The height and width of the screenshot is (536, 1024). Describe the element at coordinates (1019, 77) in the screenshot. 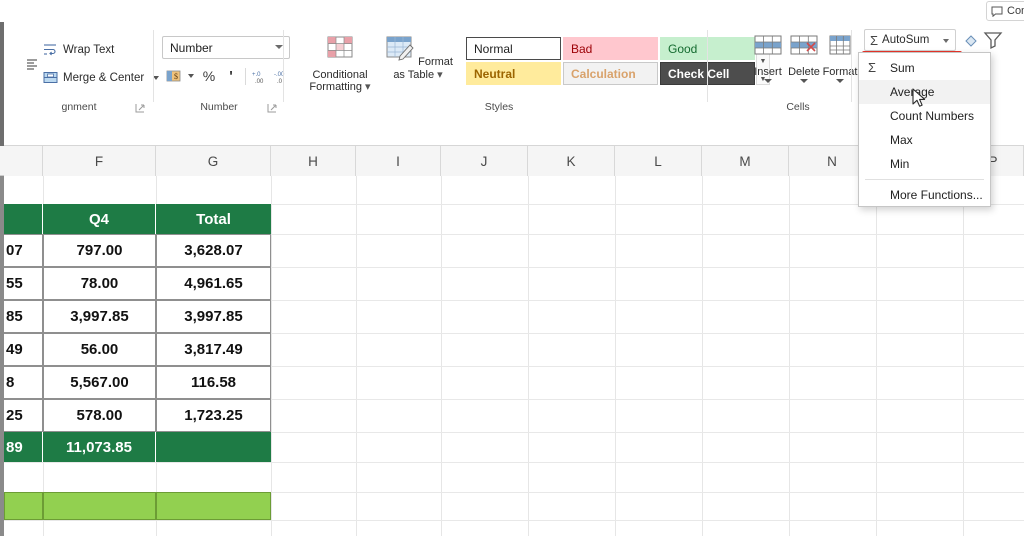

I see `find-select-line2: lect ▾` at that location.